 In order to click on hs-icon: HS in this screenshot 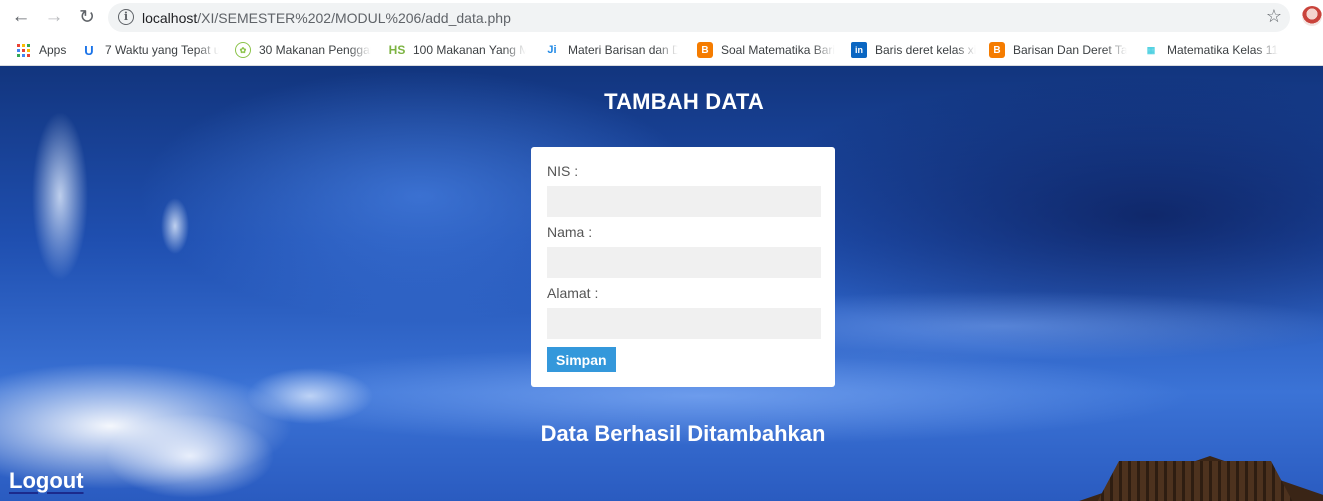, I will do `click(397, 50)`.